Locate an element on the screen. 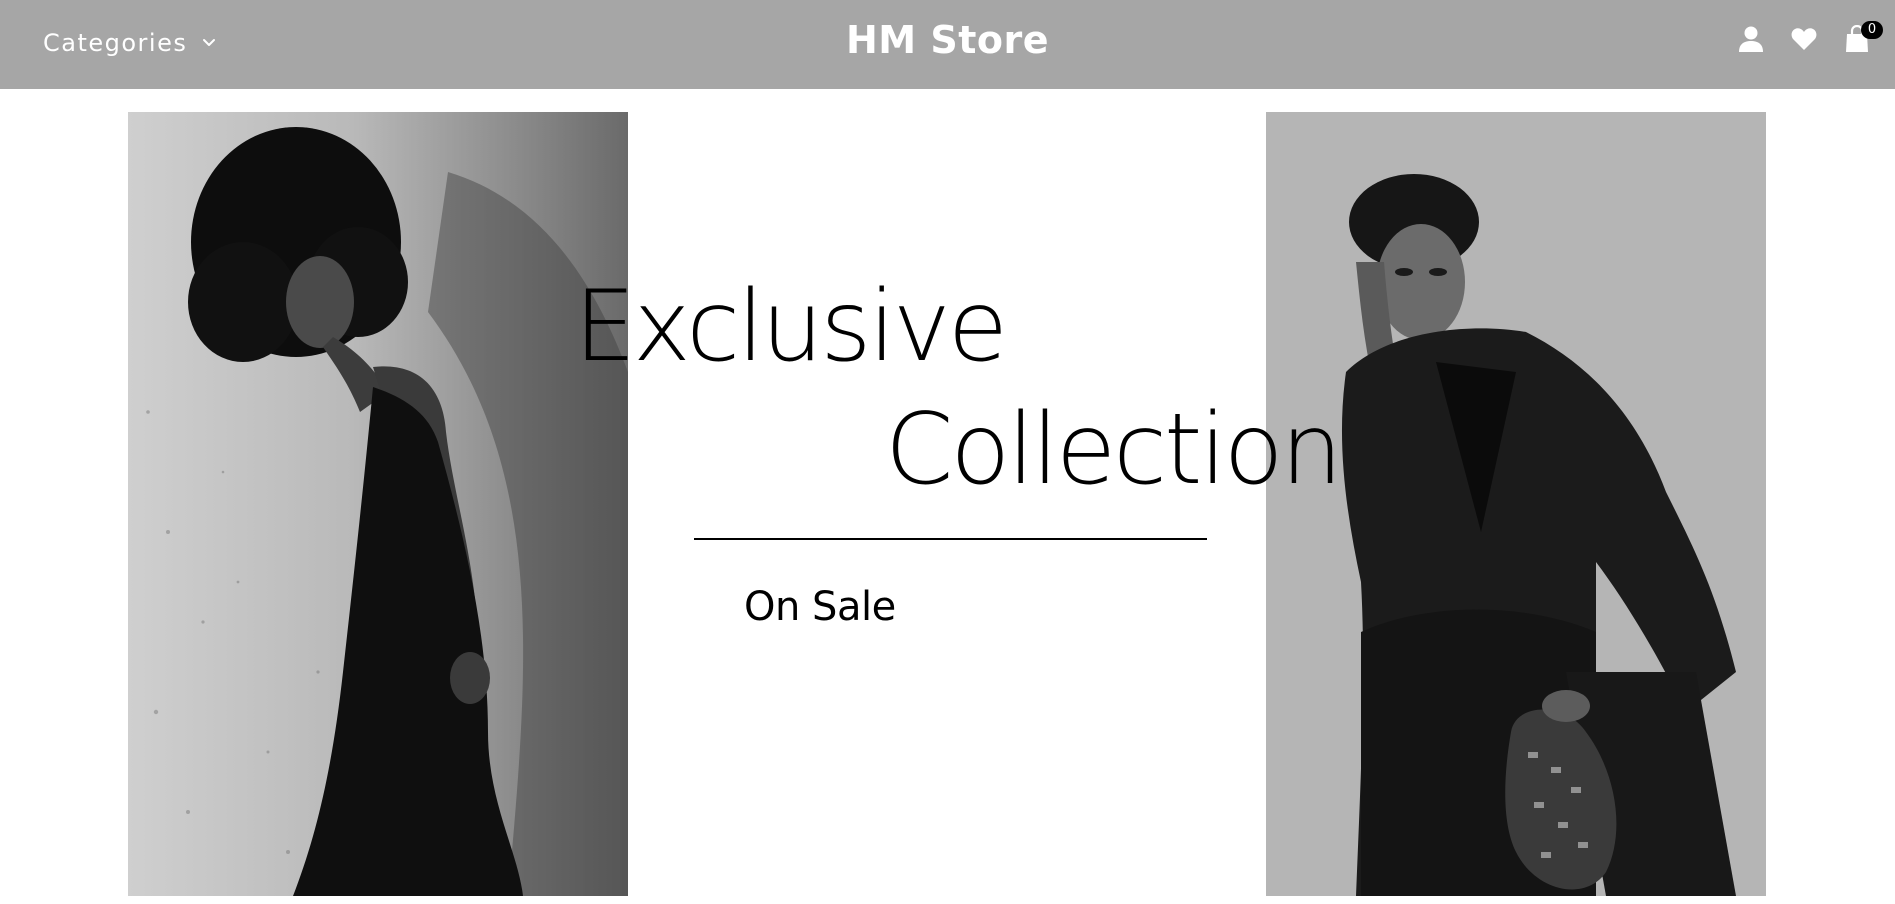 The height and width of the screenshot is (904, 1895). header-icons: 0 is located at coordinates (1810, 37).